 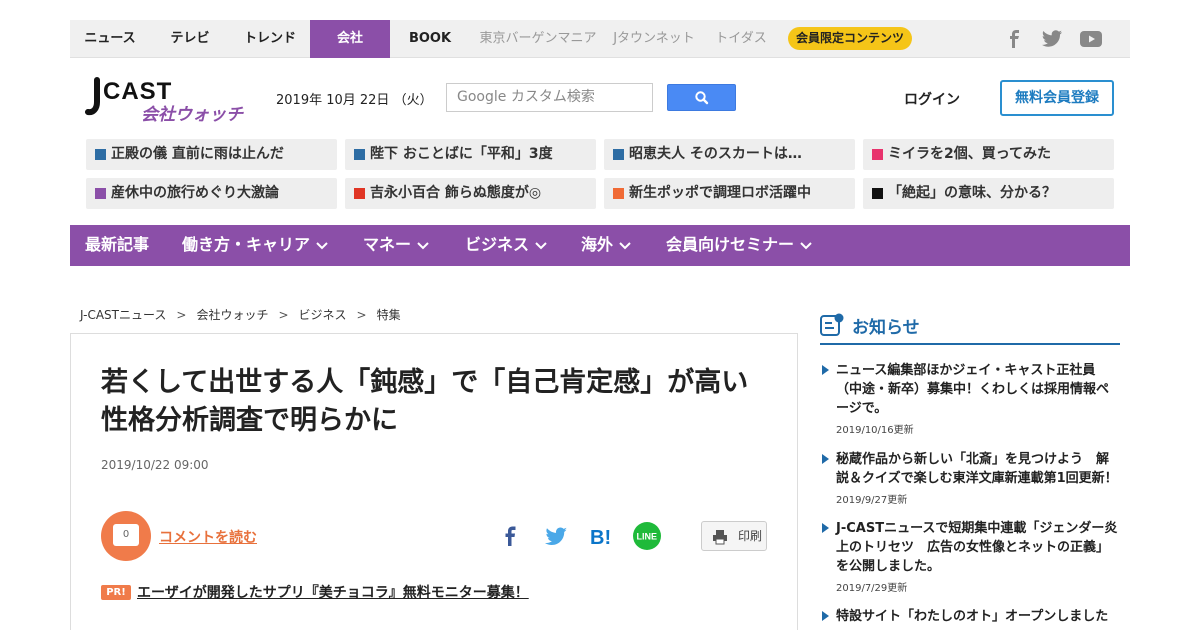 I want to click on category-business: ビジネス, so click(x=506, y=245).